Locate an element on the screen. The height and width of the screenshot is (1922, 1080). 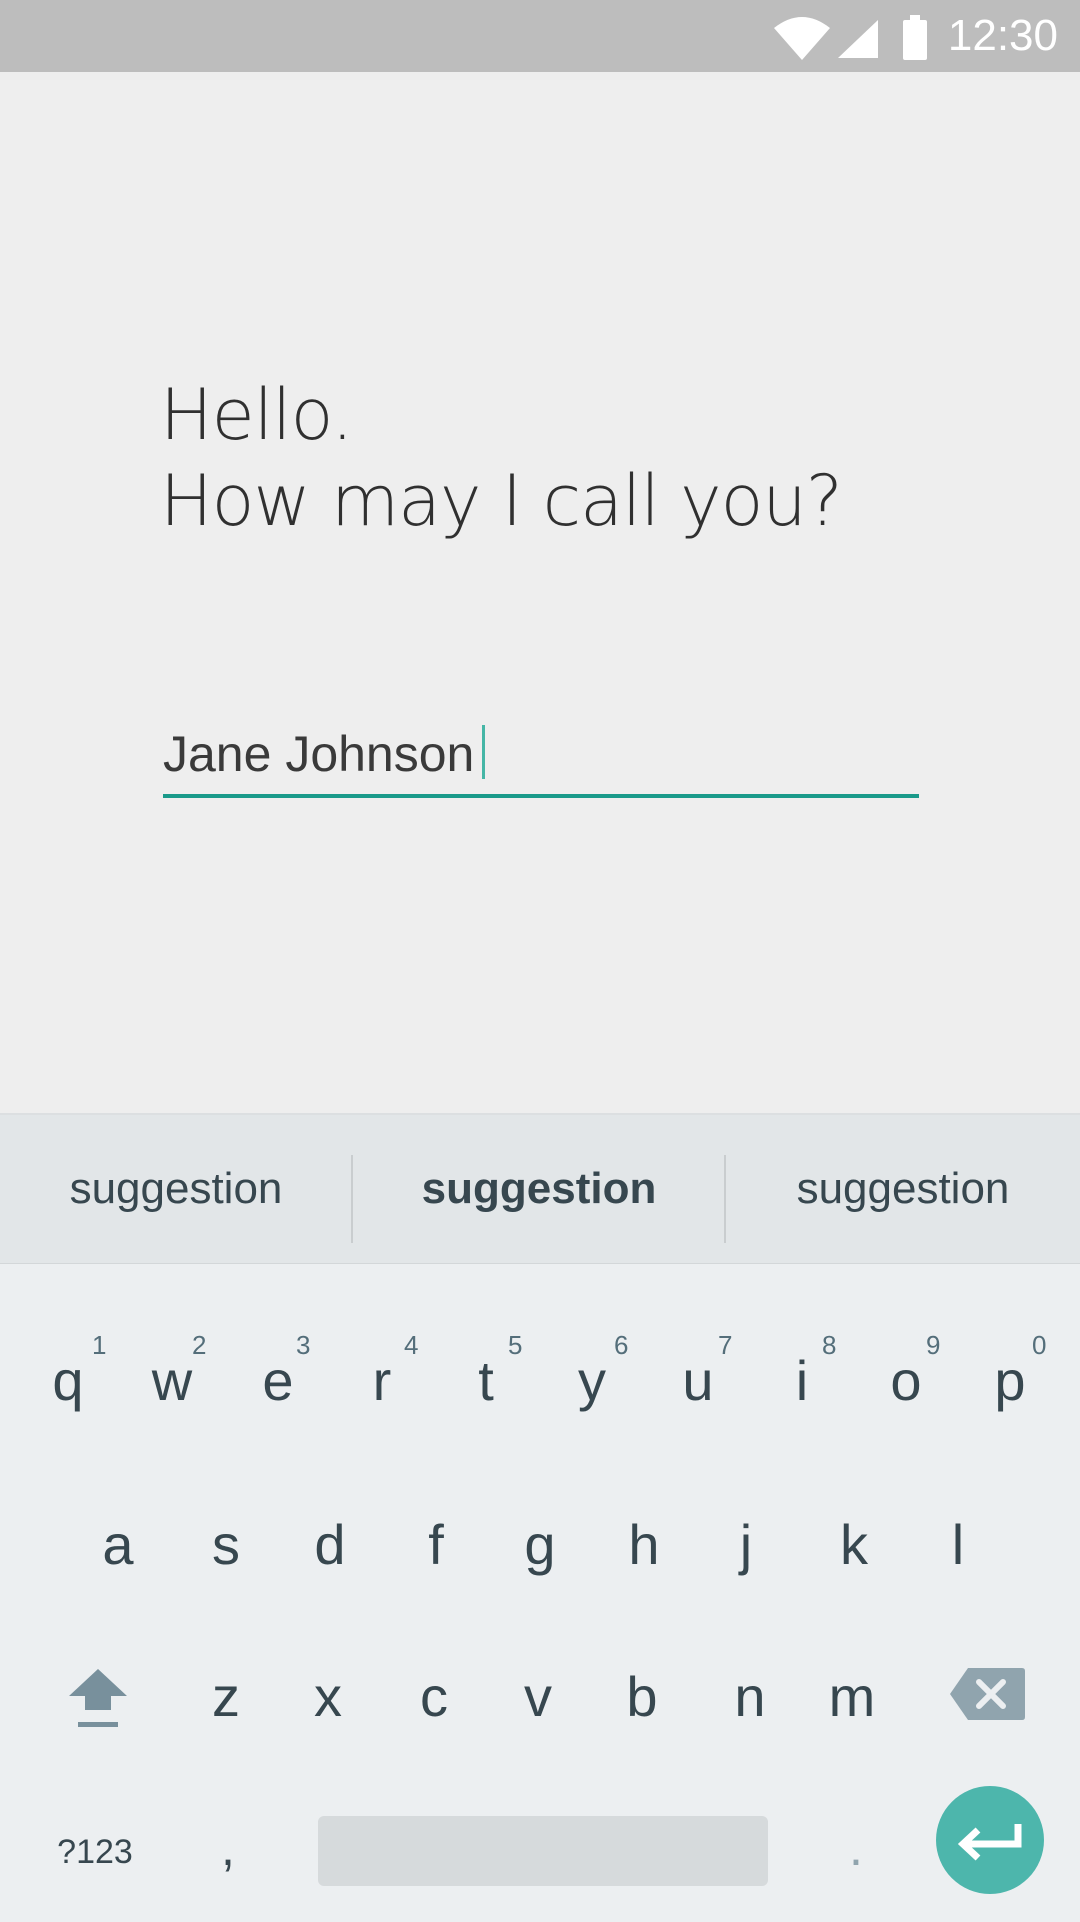
key-j: j is located at coordinates (746, 1543).